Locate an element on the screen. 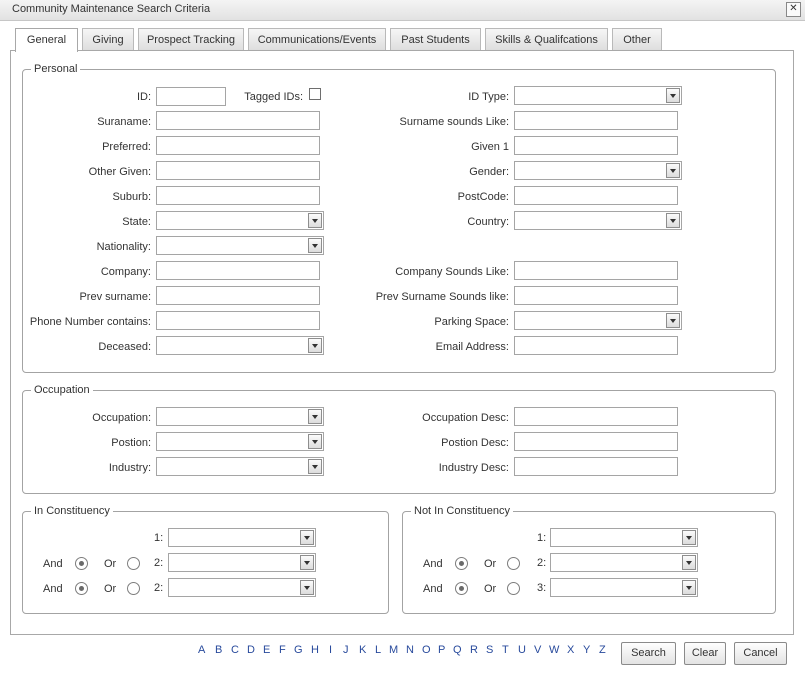  tab-general: General is located at coordinates (46, 40).